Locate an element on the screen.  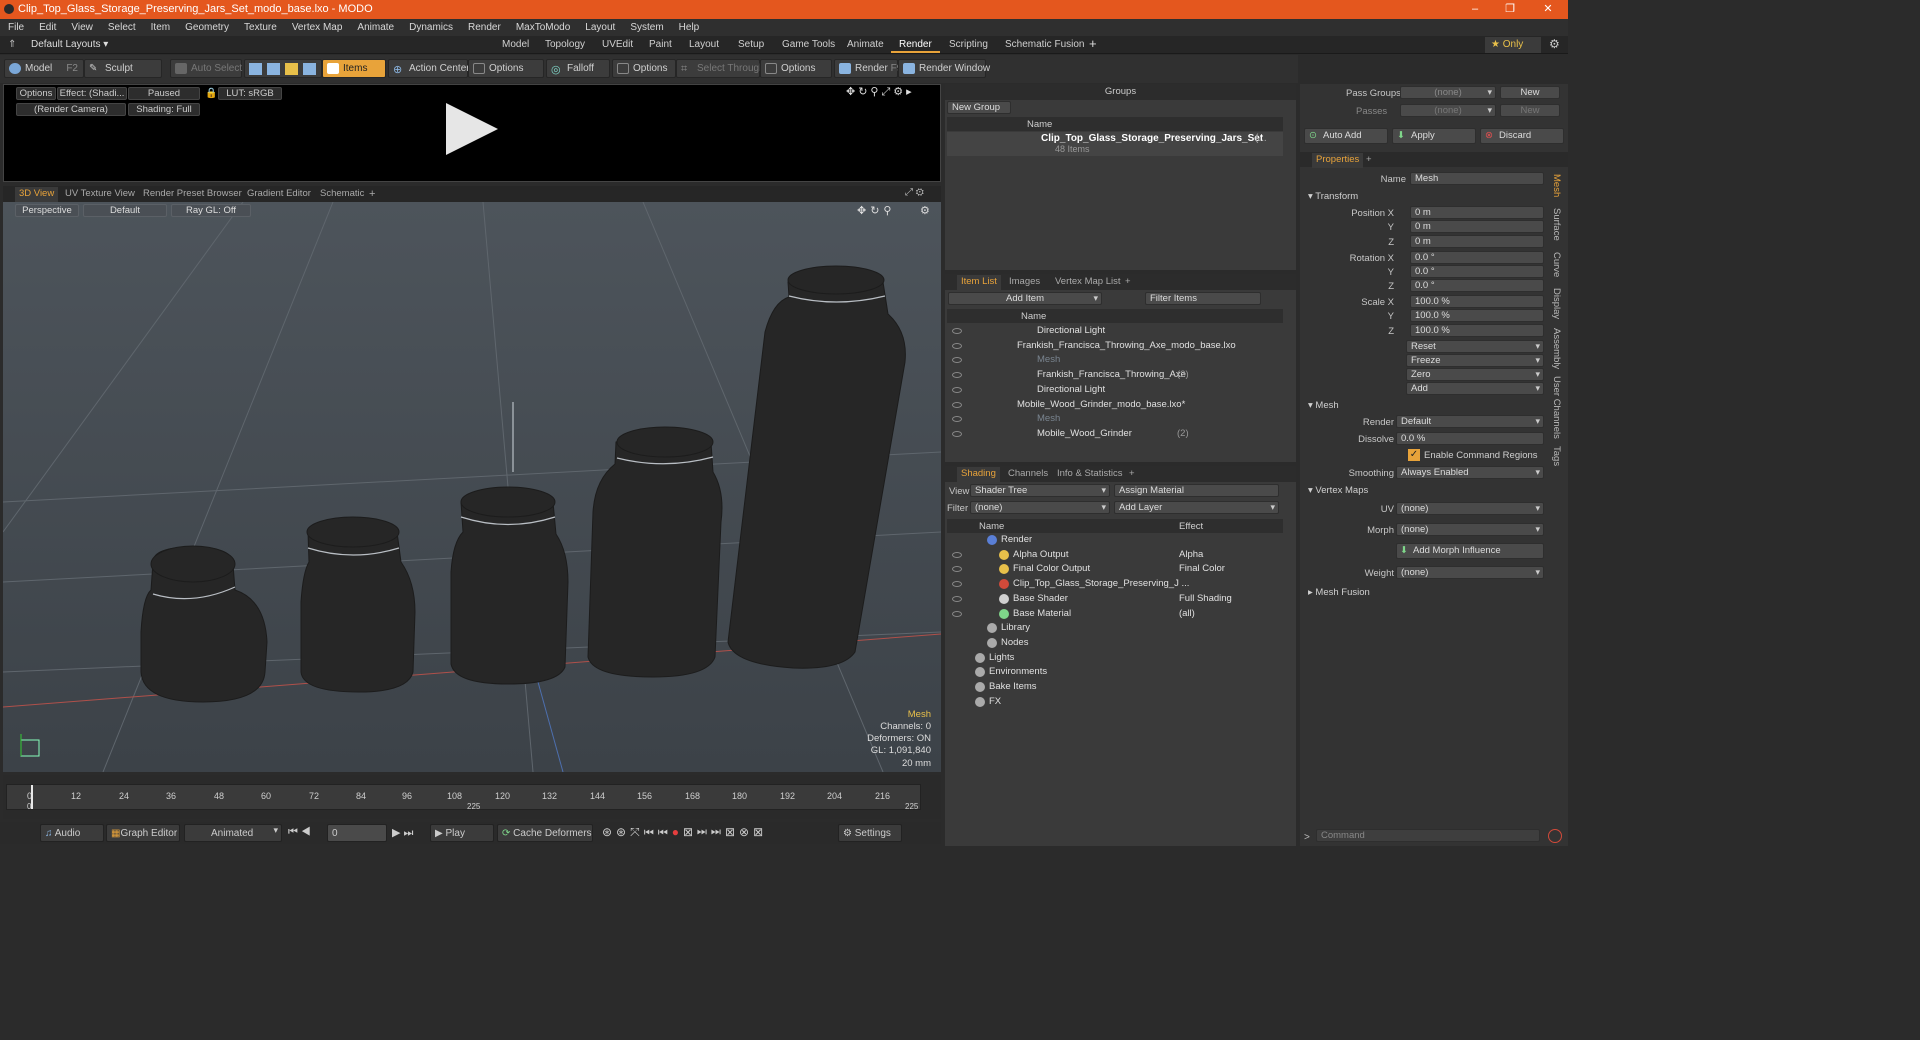
action-center-button: ⊕ Action Center is located at coordinates (429, 68).